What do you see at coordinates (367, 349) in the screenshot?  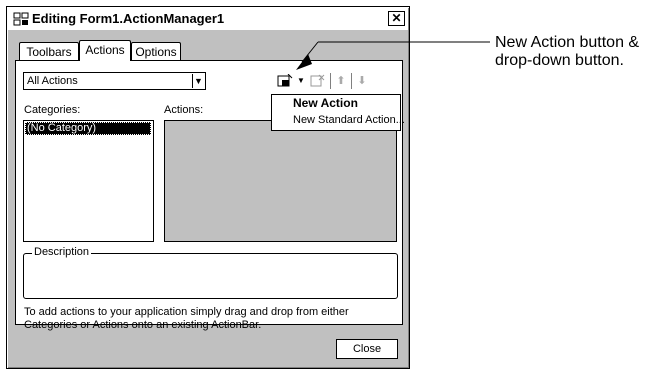 I see `close-button: Close` at bounding box center [367, 349].